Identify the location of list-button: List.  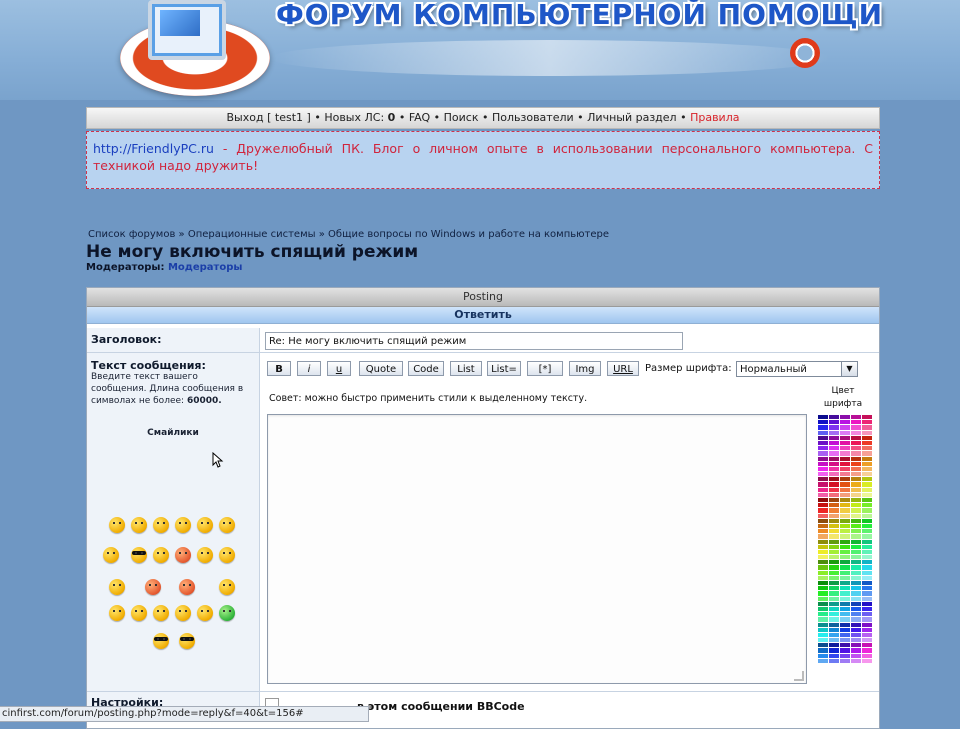
(466, 368).